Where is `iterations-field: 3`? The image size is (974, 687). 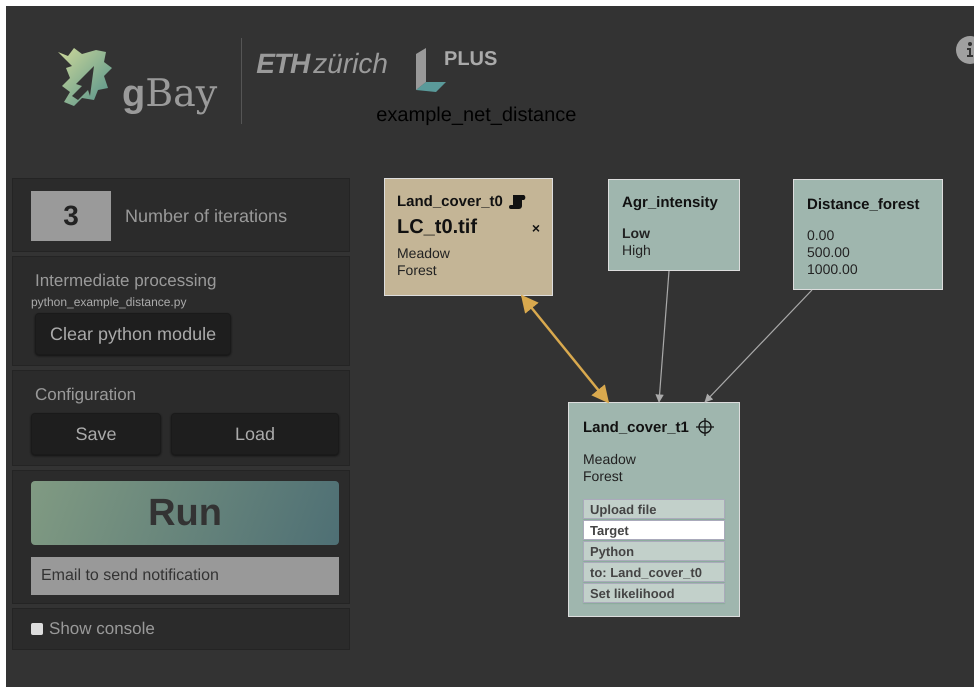 iterations-field: 3 is located at coordinates (71, 216).